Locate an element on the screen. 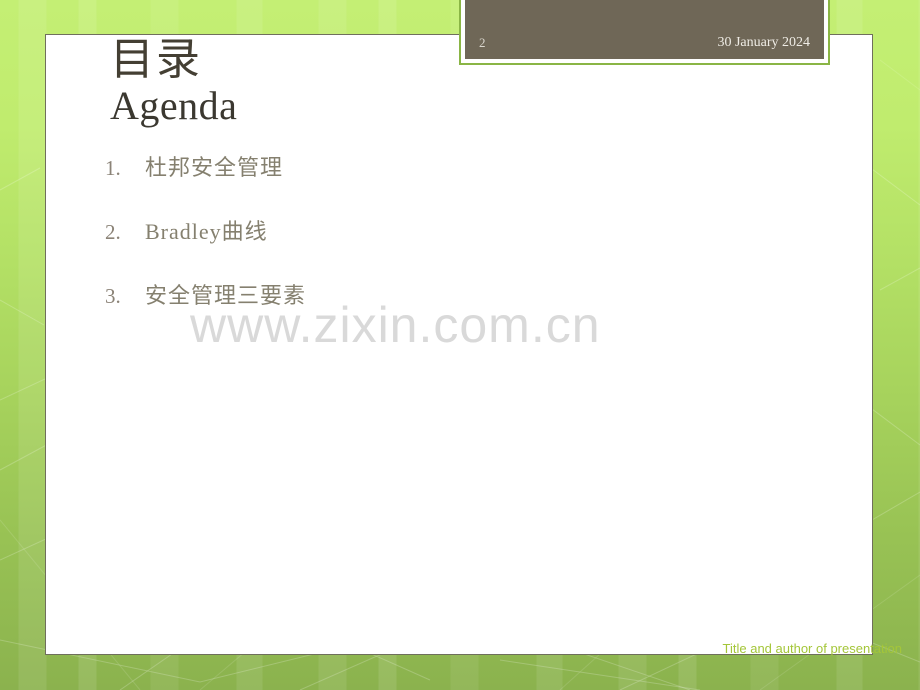 The height and width of the screenshot is (690, 920). slide-footer: Title and author of presentation is located at coordinates (812, 648).